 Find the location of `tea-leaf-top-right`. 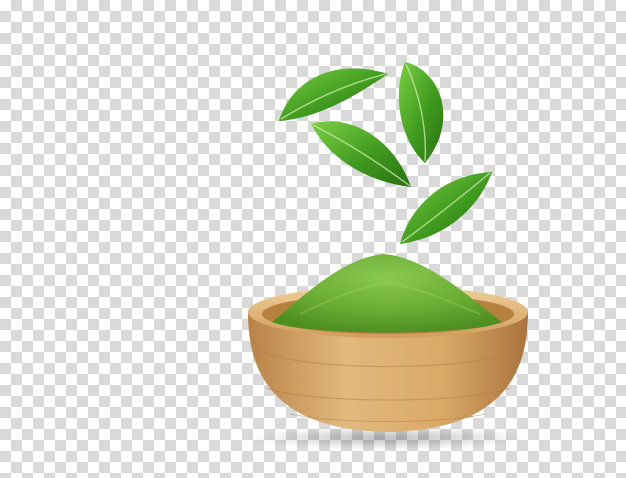

tea-leaf-top-right is located at coordinates (421, 112).